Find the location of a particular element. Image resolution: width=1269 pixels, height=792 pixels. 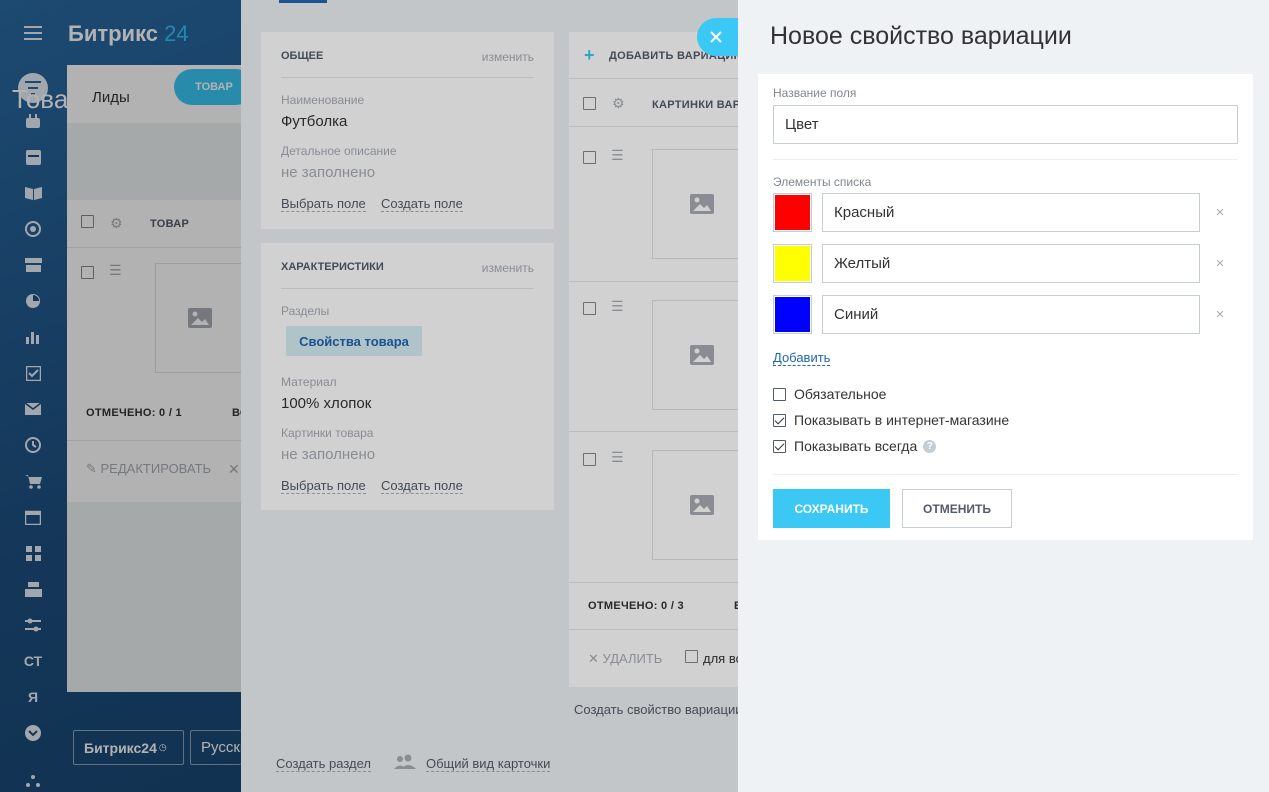

field-name-label: Название поля is located at coordinates (815, 93).